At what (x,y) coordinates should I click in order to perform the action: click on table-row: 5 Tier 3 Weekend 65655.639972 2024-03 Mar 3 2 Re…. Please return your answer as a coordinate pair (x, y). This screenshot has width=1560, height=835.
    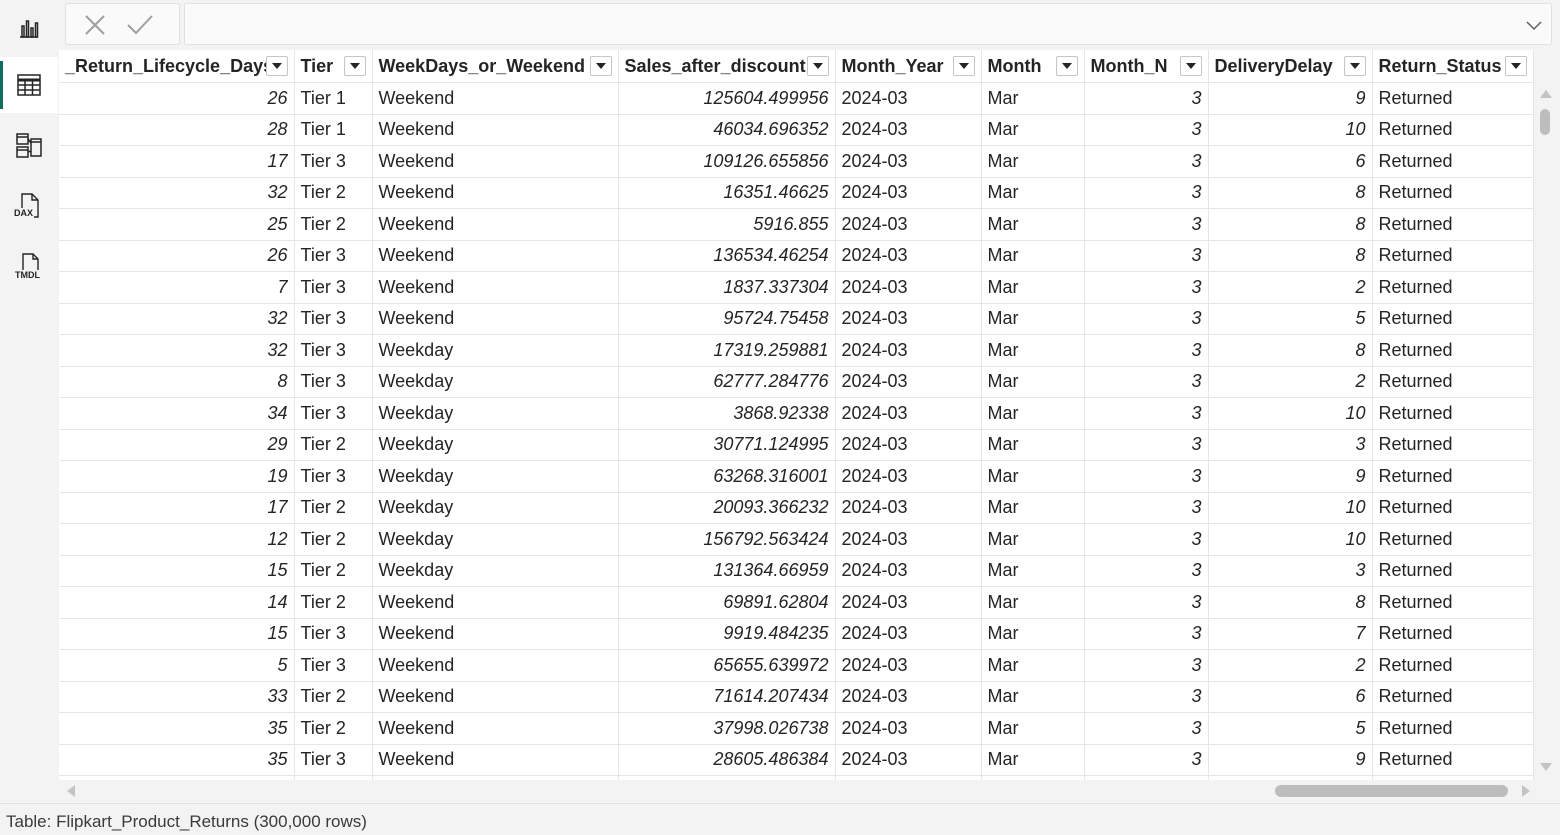
    Looking at the image, I should click on (796, 665).